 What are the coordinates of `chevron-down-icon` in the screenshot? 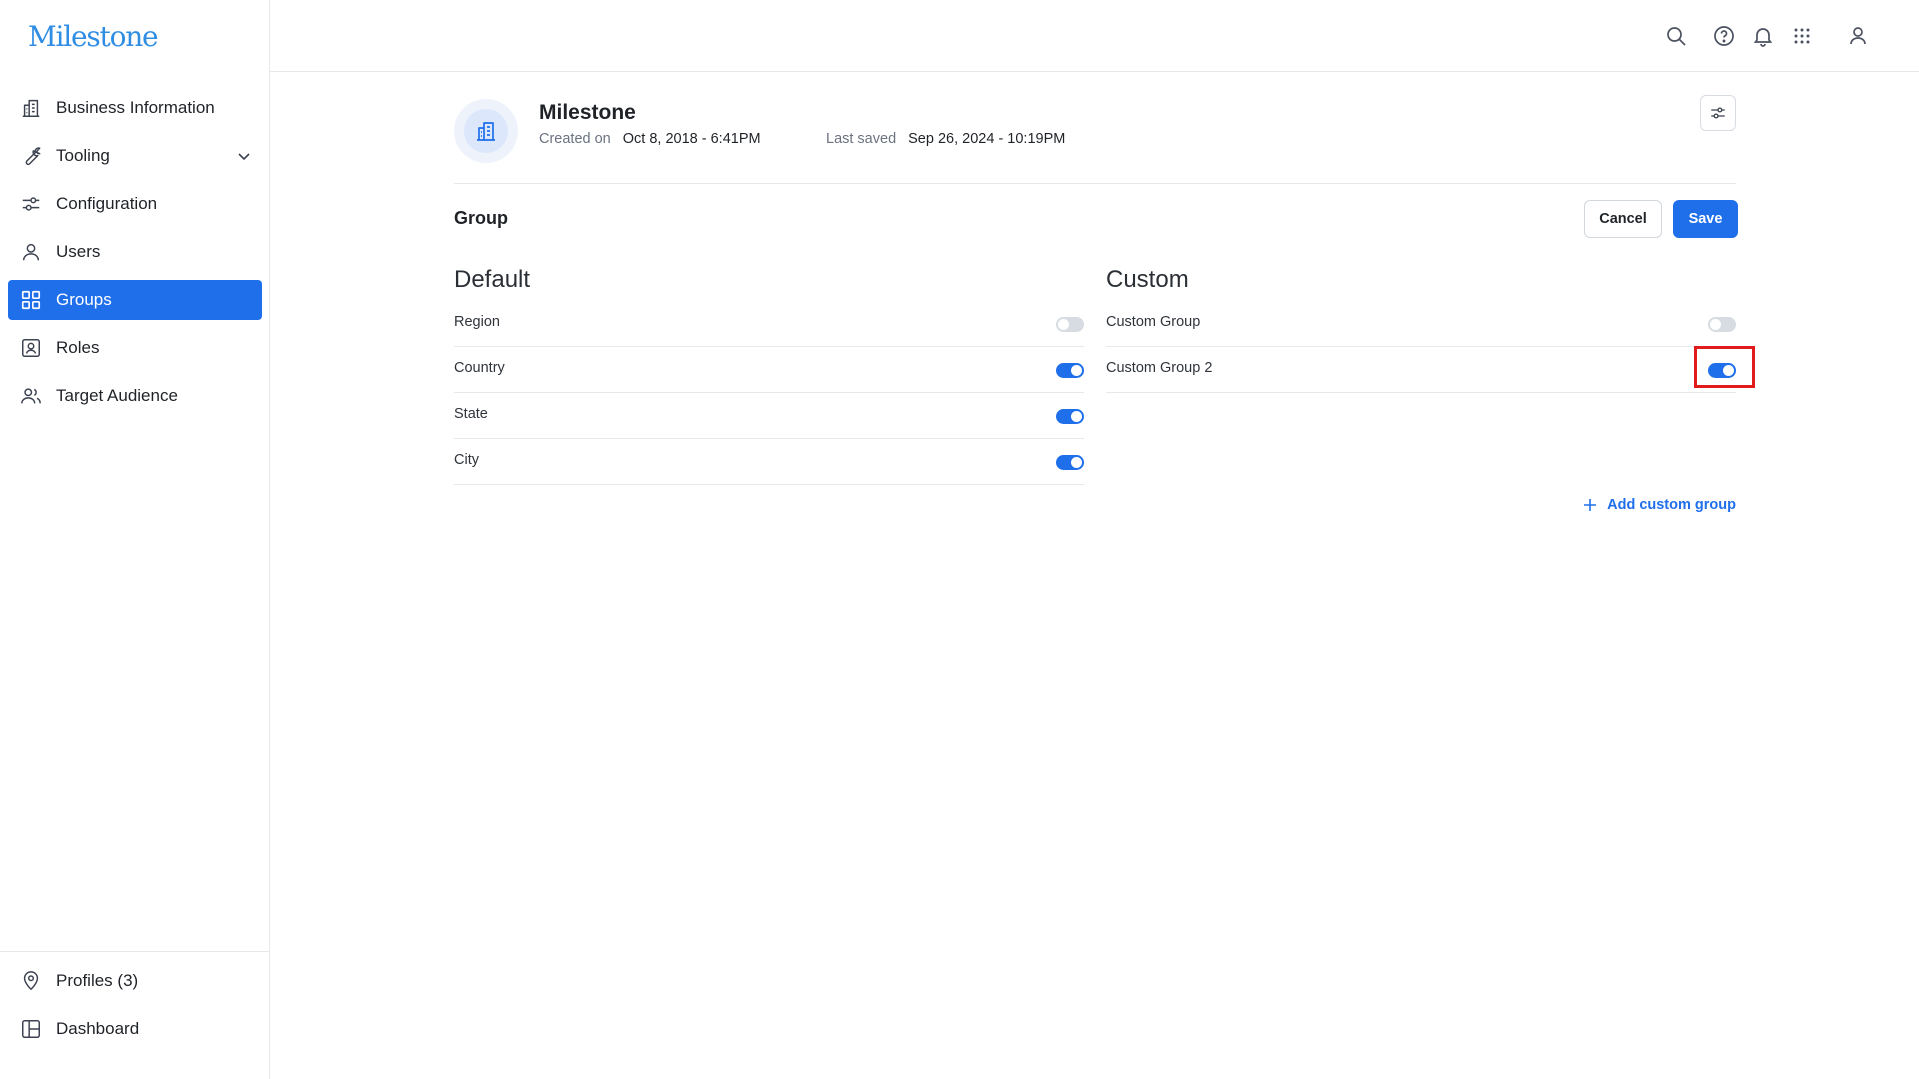 It's located at (244, 156).